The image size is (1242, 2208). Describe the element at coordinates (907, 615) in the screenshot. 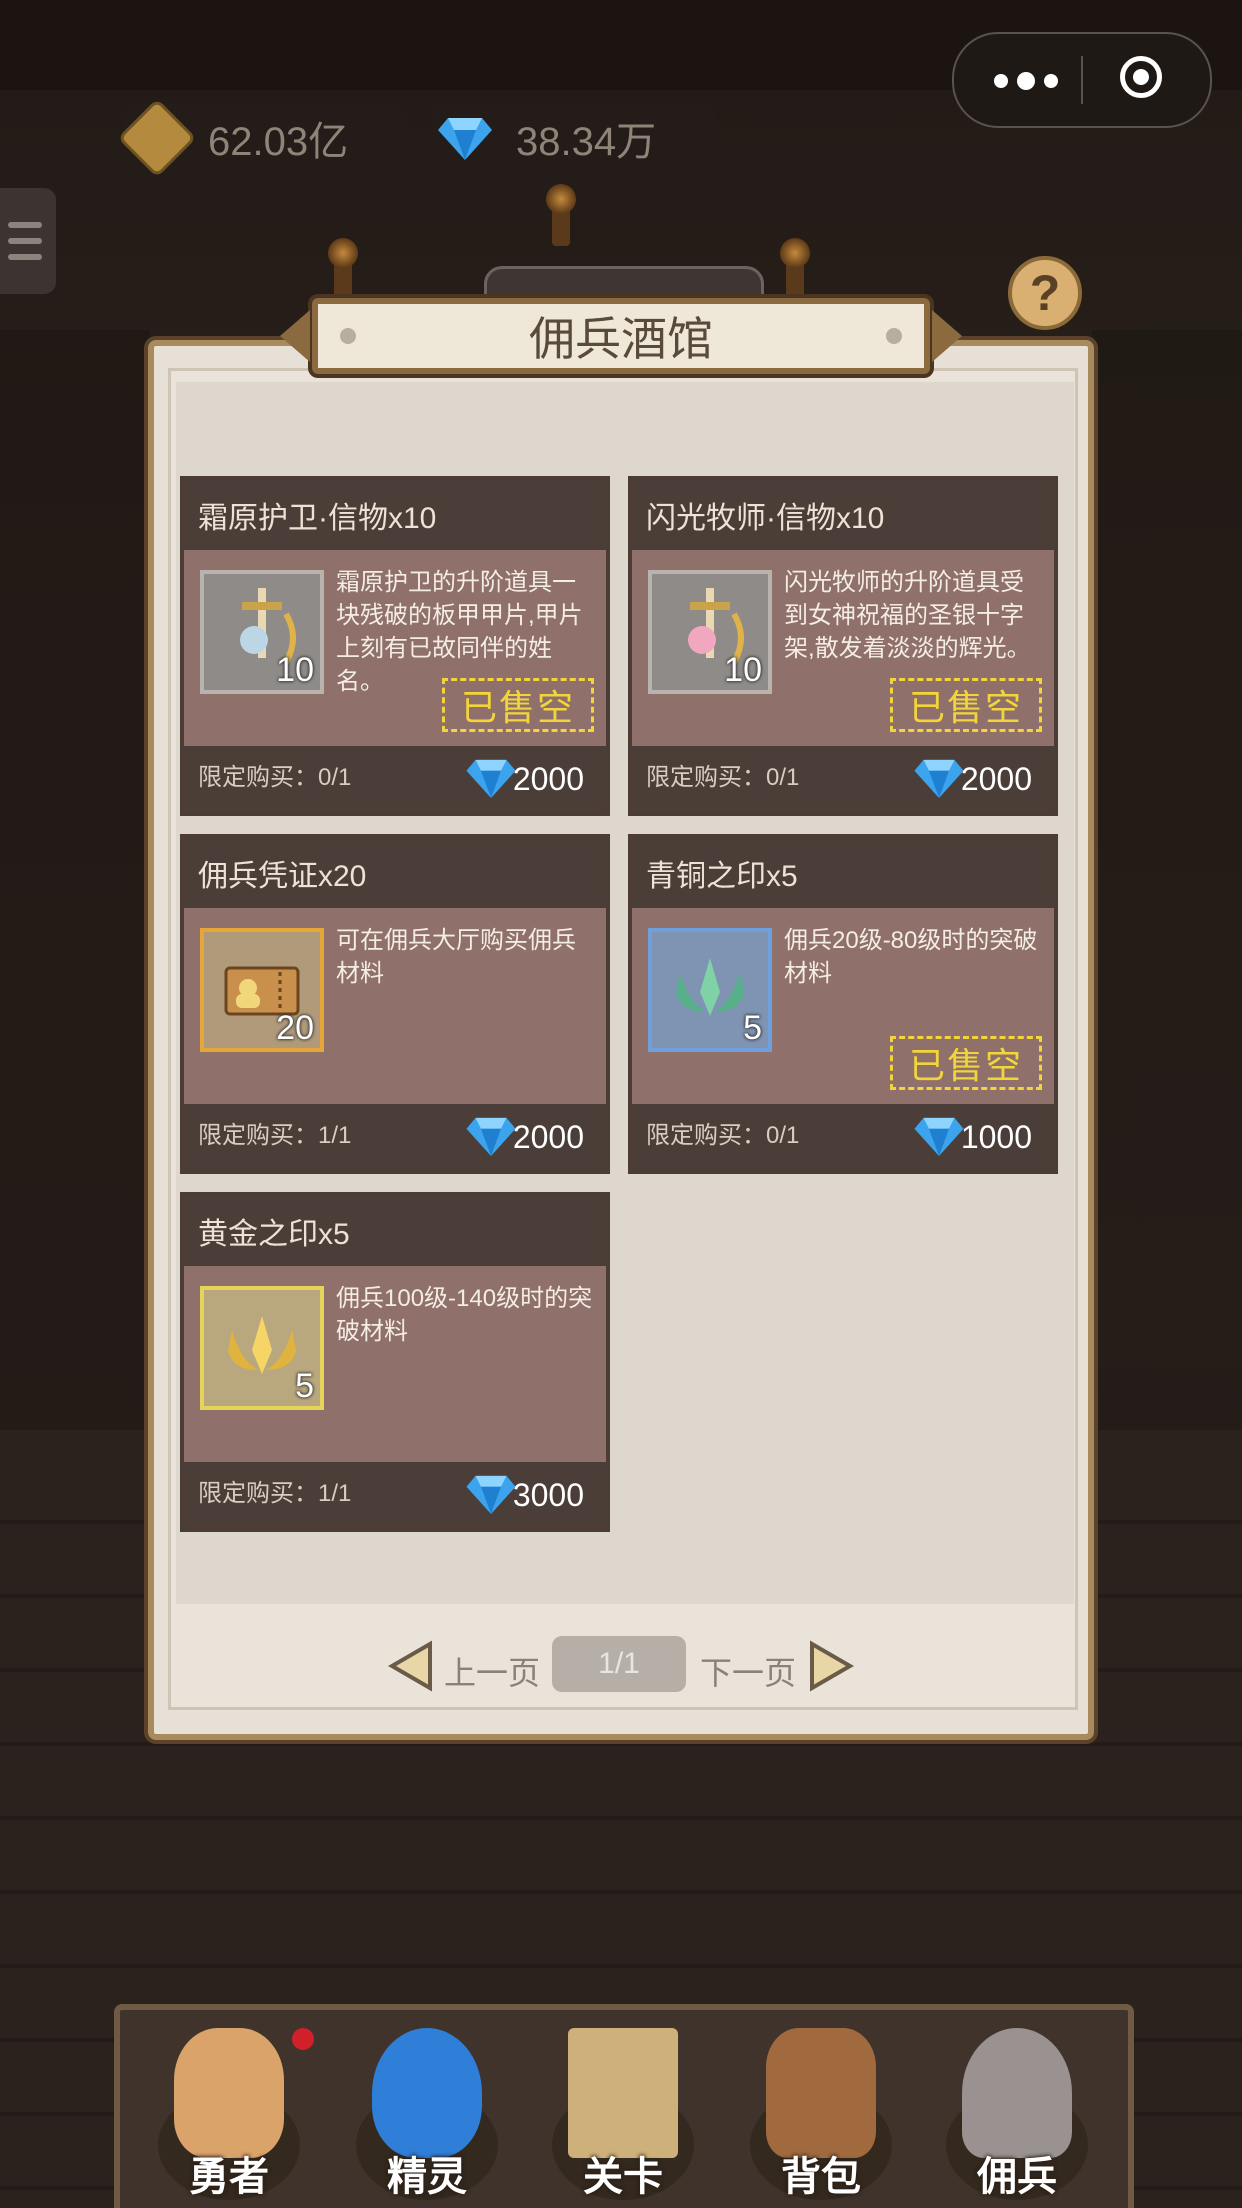

I see `item-description: 闪光牧师的升阶道具受到女神祝福的圣银十字架,散发着淡淡的辉光。` at that location.